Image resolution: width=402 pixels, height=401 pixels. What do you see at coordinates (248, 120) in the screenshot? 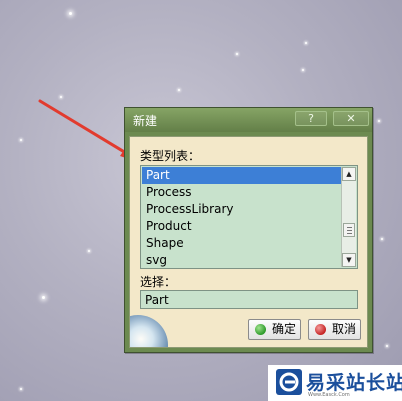
I see `dialog-titlebar: 新建 ? ✕` at bounding box center [248, 120].